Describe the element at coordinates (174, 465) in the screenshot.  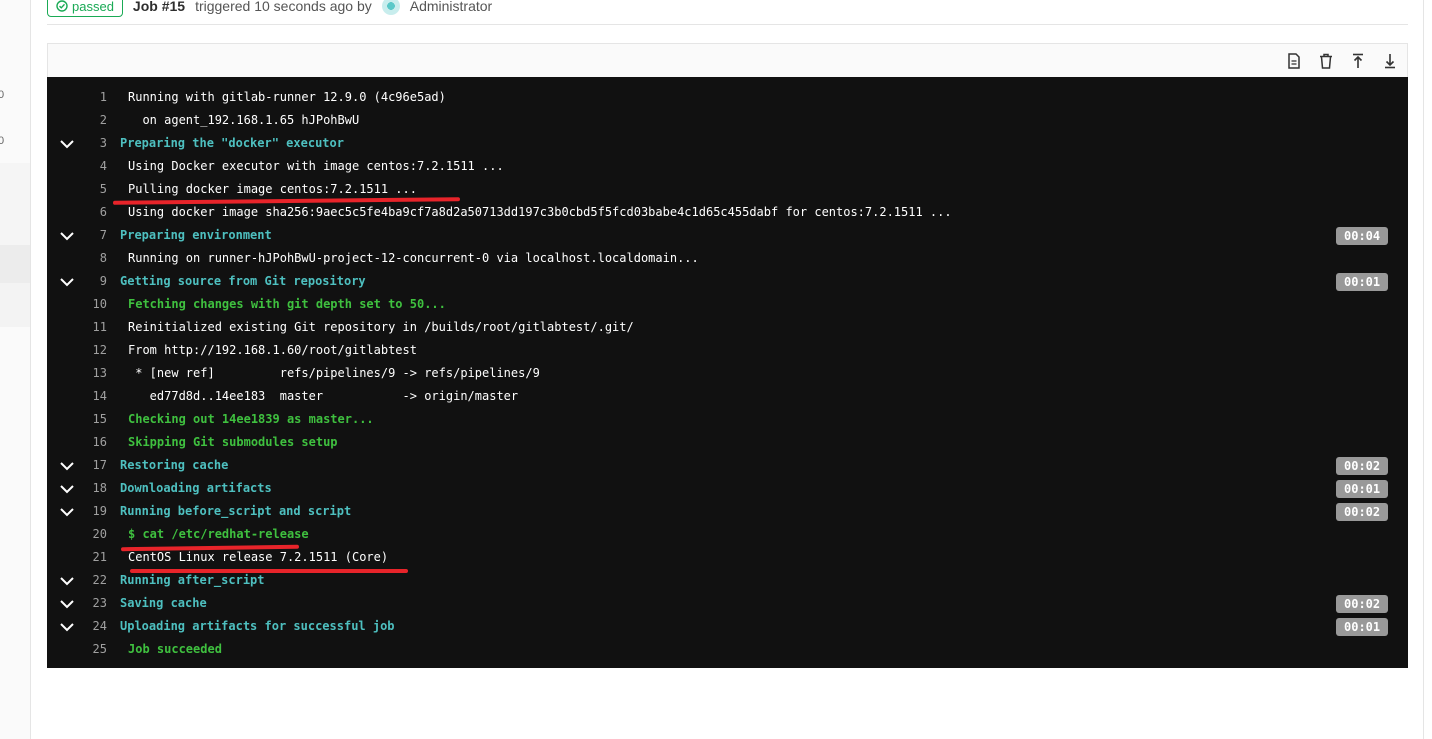
I see `log-text: Restoring cache` at that location.